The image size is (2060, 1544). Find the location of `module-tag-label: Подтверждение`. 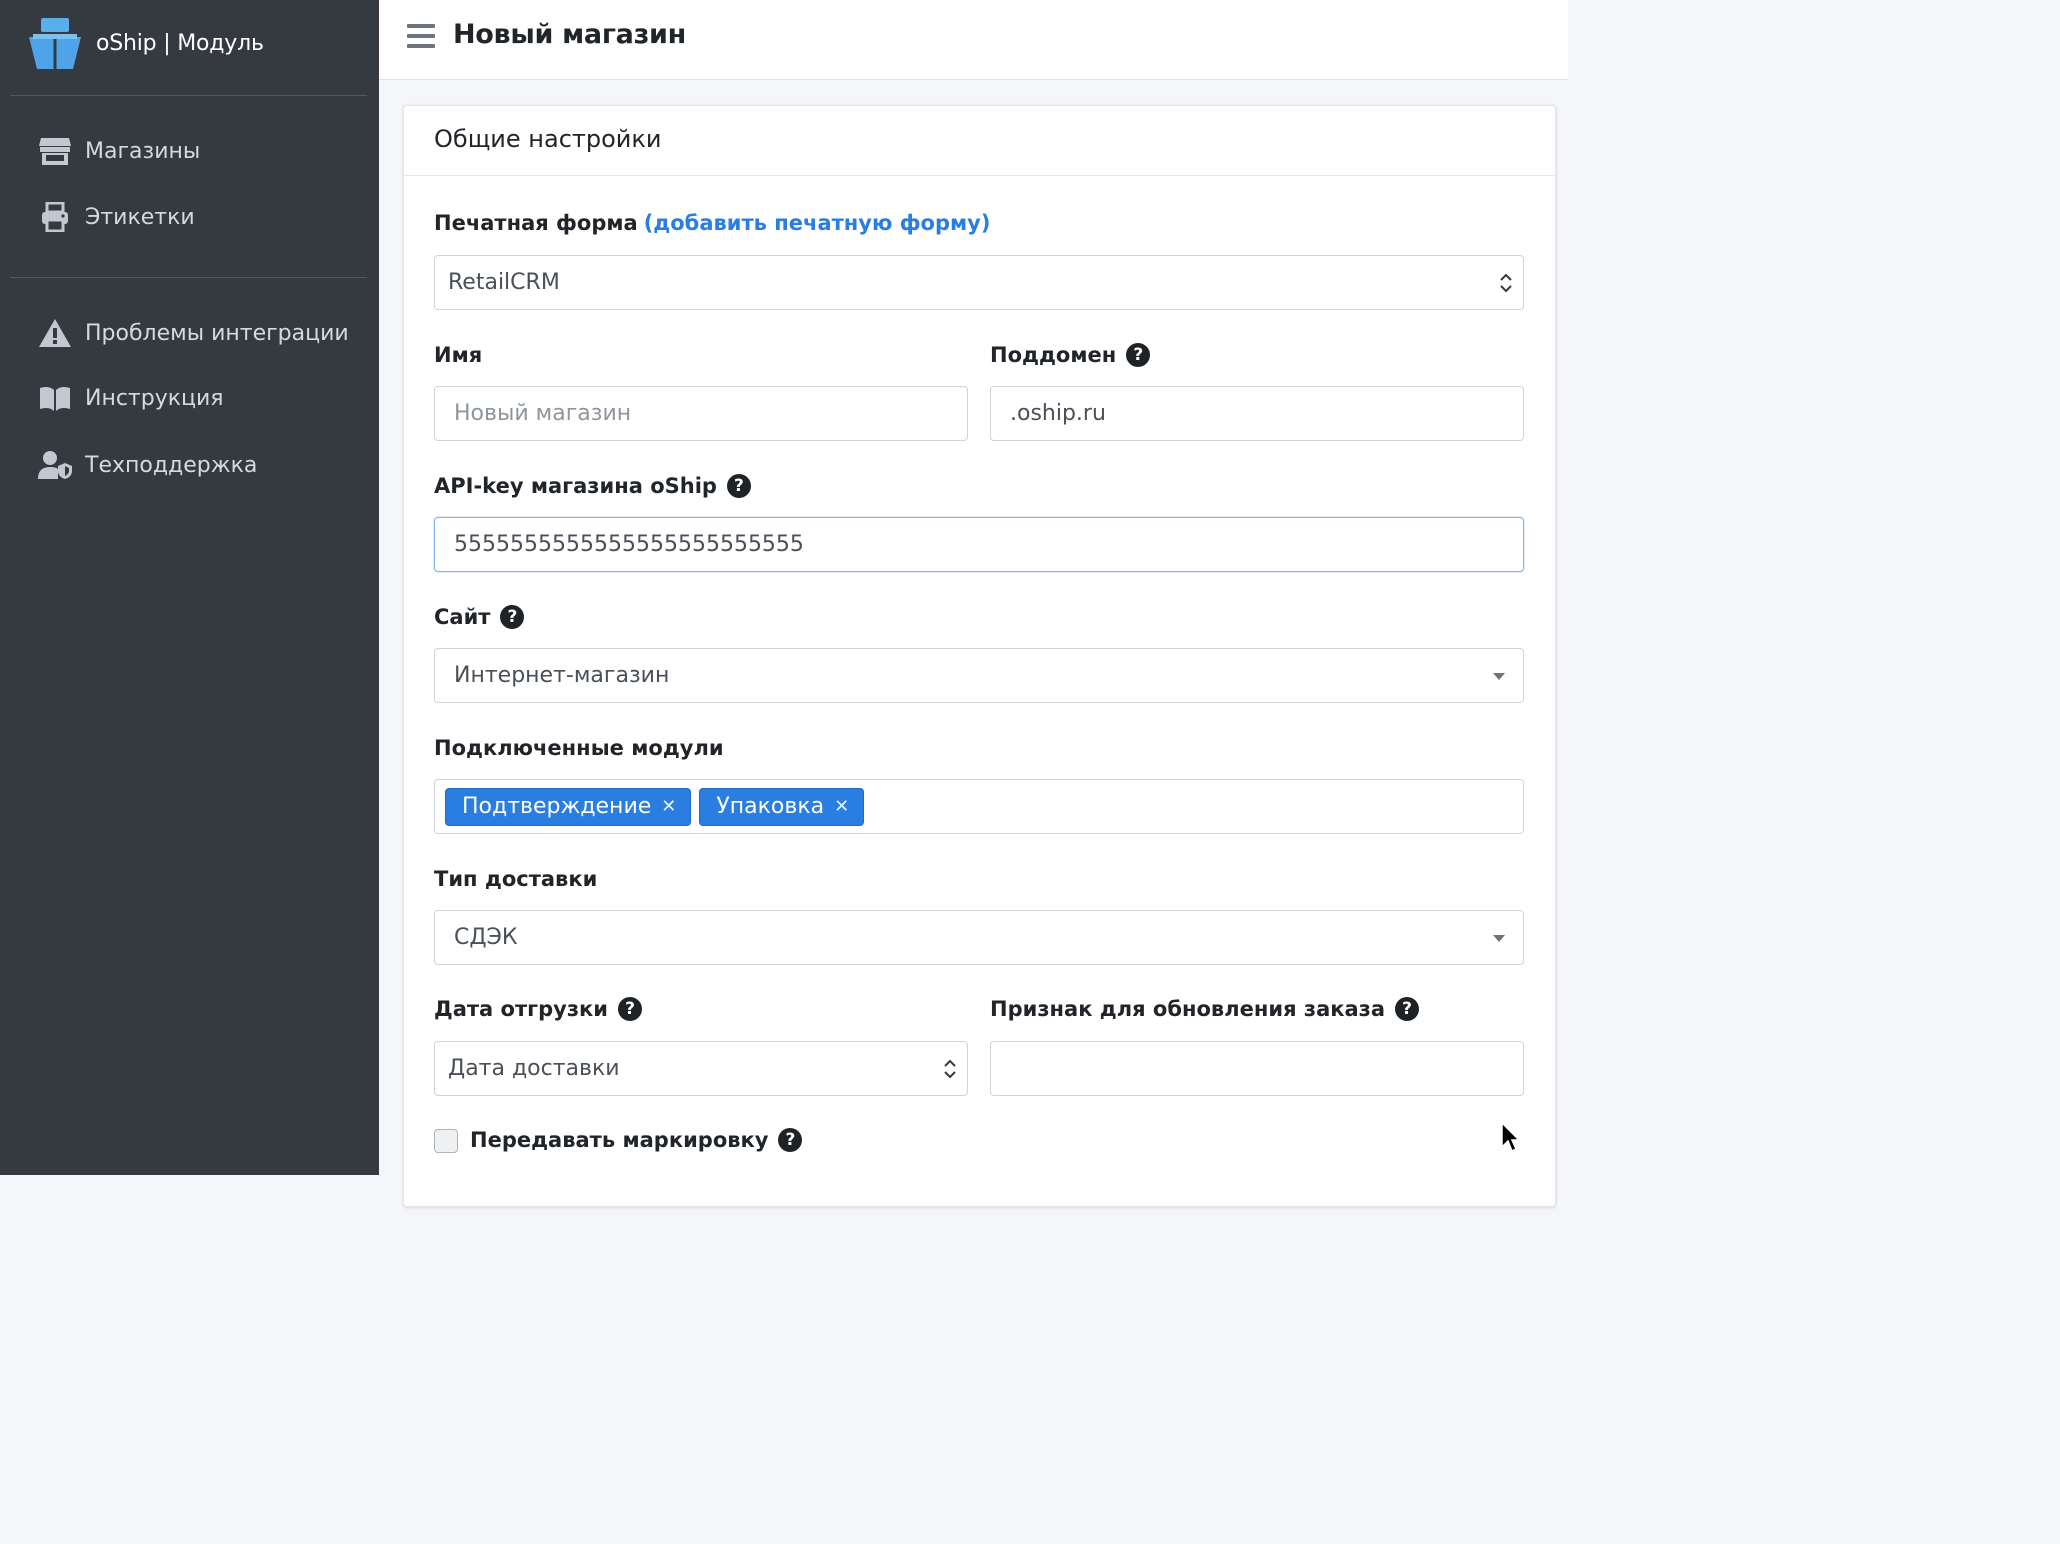

module-tag-label: Подтверждение is located at coordinates (557, 806).